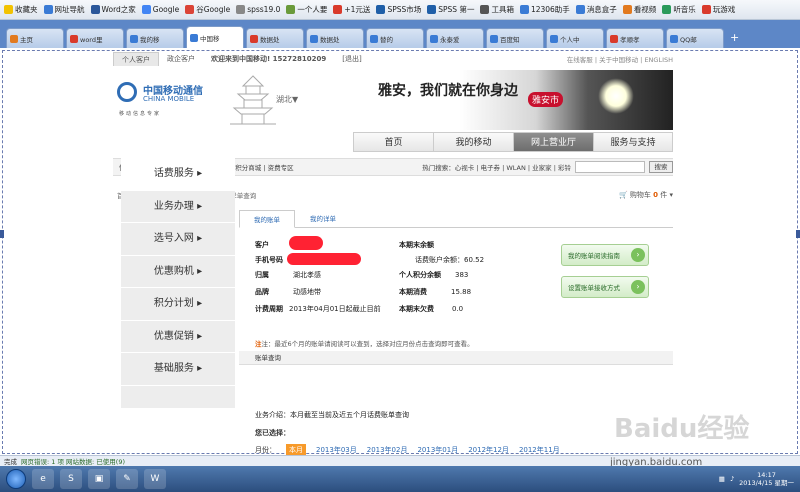 This screenshot has height=492, width=800. What do you see at coordinates (64, 9) in the screenshot?
I see `favorites-item: 网址导航` at bounding box center [64, 9].